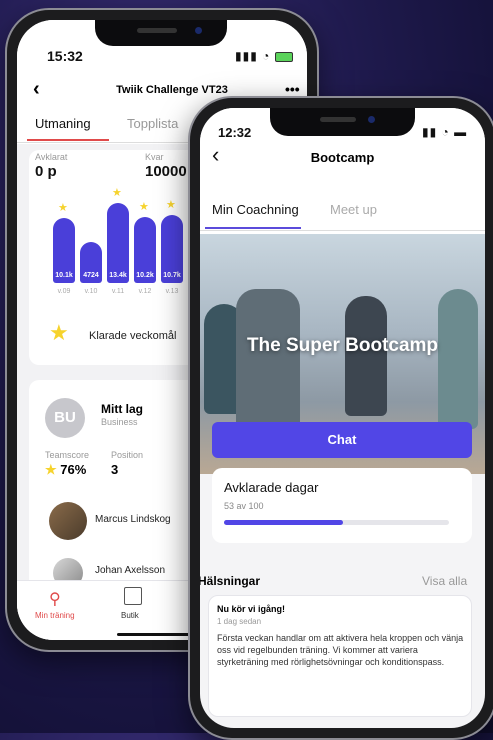 This screenshot has height=740, width=493. I want to click on front-tabs: Min Coachning Meet up, so click(342, 207).